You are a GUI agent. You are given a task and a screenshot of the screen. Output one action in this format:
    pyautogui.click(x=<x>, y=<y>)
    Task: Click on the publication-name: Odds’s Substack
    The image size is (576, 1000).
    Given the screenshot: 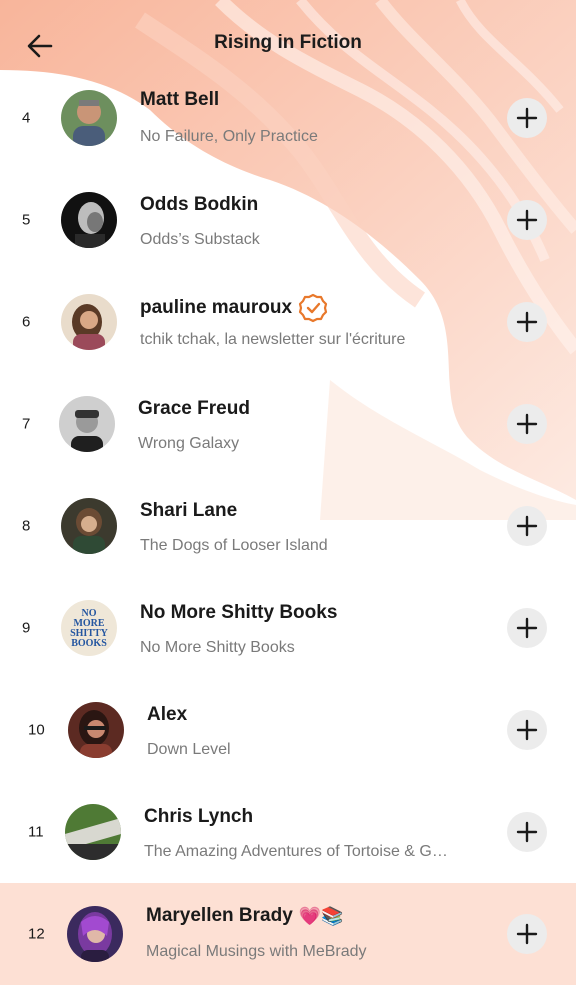 What is the action you would take?
    pyautogui.click(x=200, y=240)
    